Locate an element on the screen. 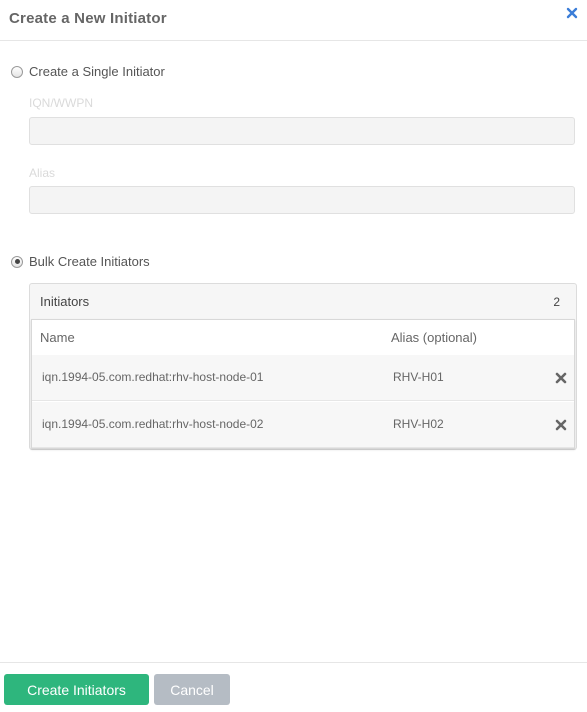 Image resolution: width=587 pixels, height=712 pixels. create-initiators-button: Create Initiators is located at coordinates (76, 689).